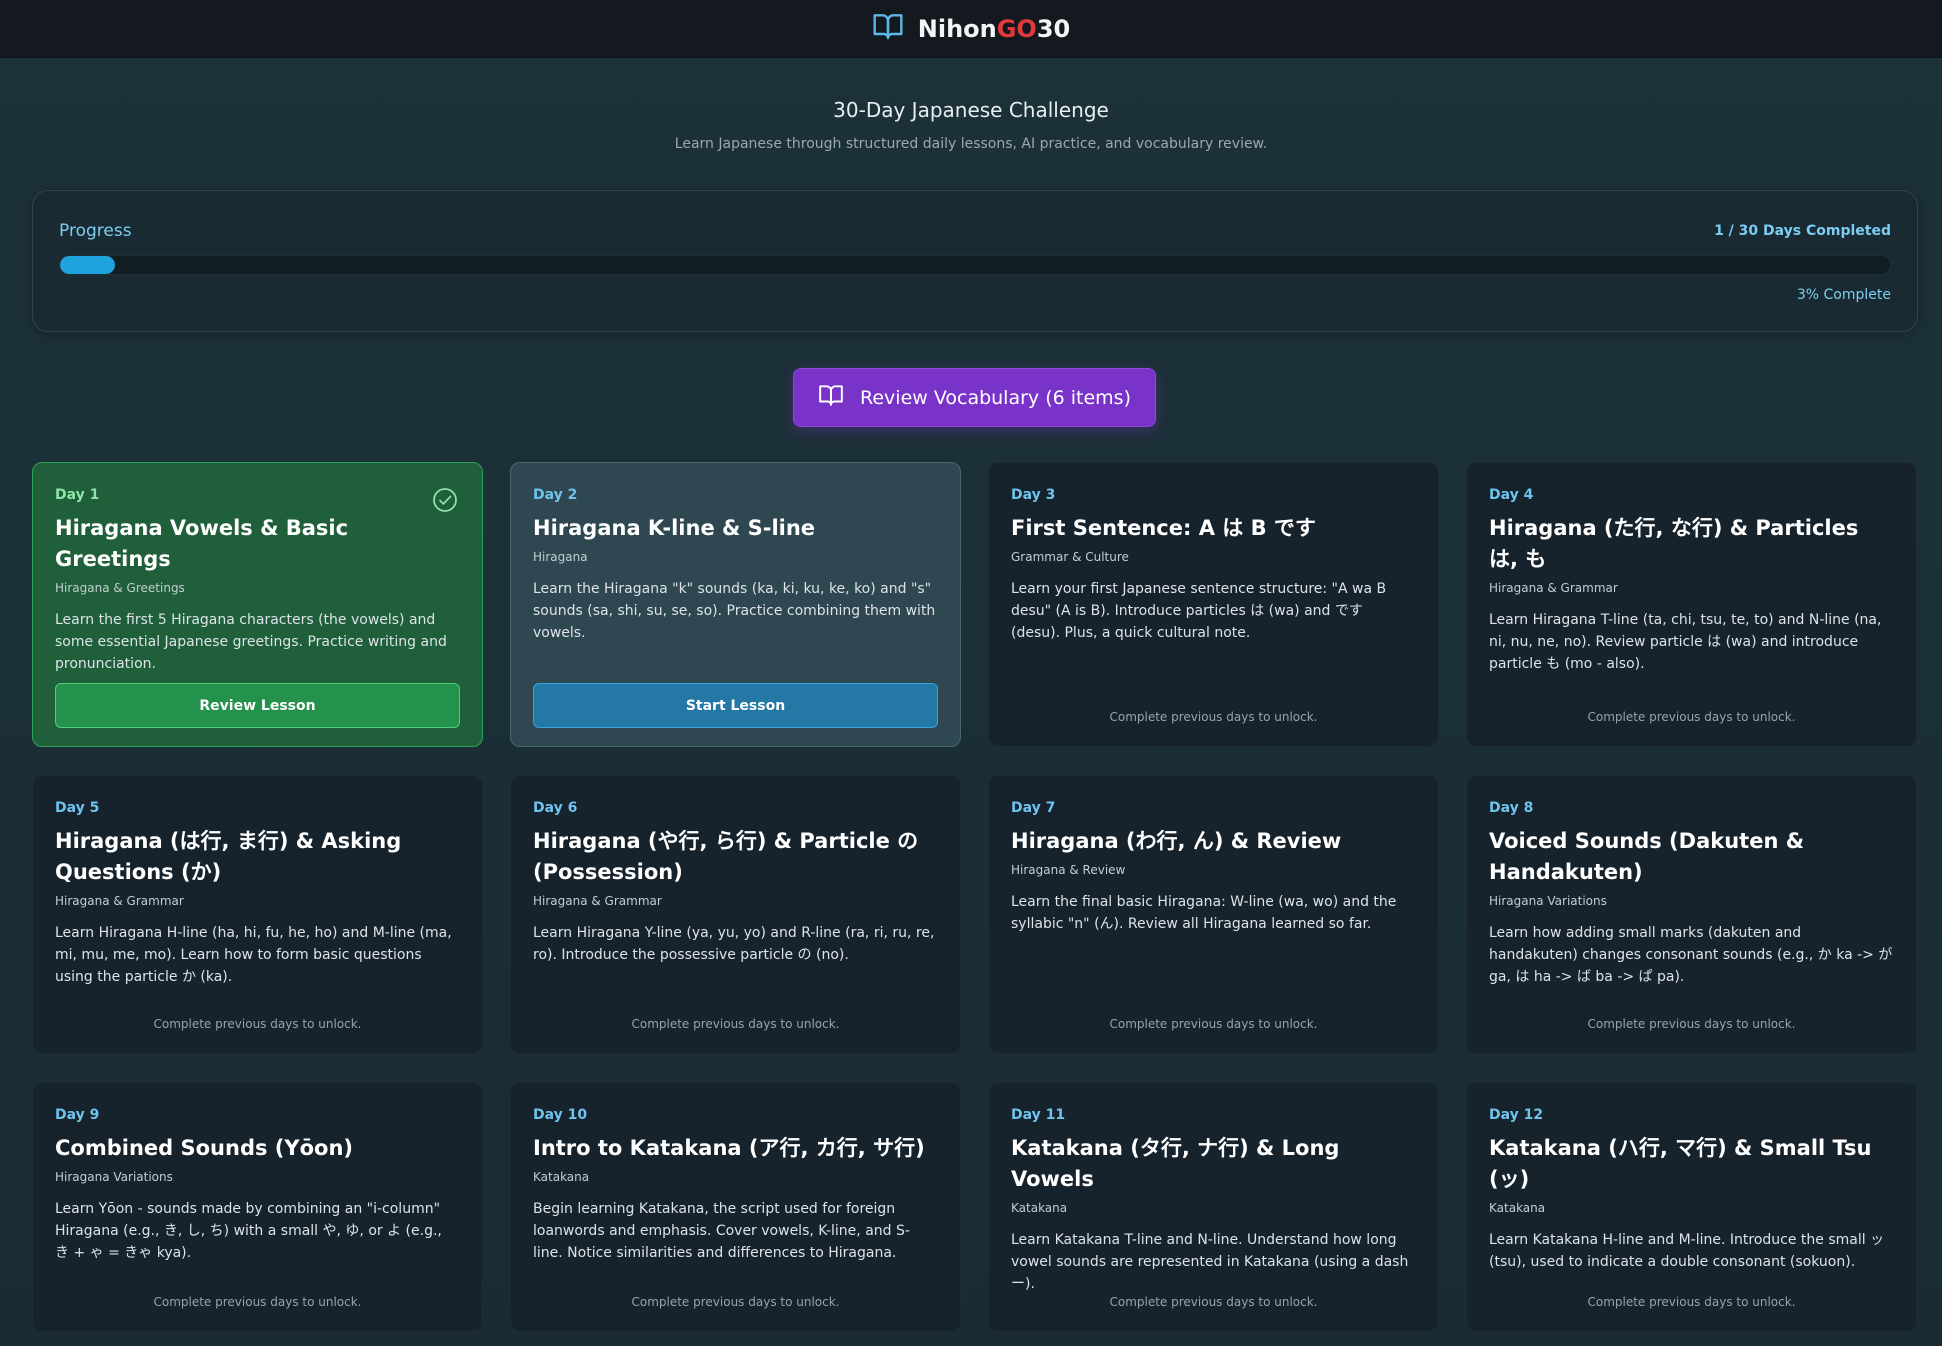 The width and height of the screenshot is (1942, 1346). I want to click on lesson-title: Hiragana (は行, ま行) & Asking Questions (か), so click(228, 856).